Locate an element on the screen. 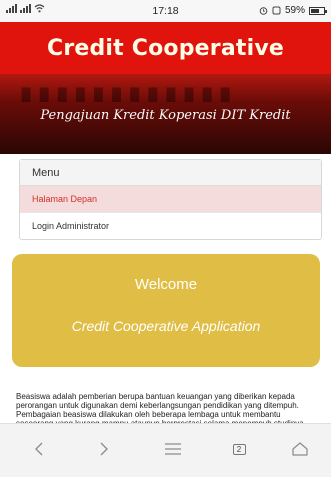 The height and width of the screenshot is (477, 331). tabs-count: 2 is located at coordinates (239, 449).